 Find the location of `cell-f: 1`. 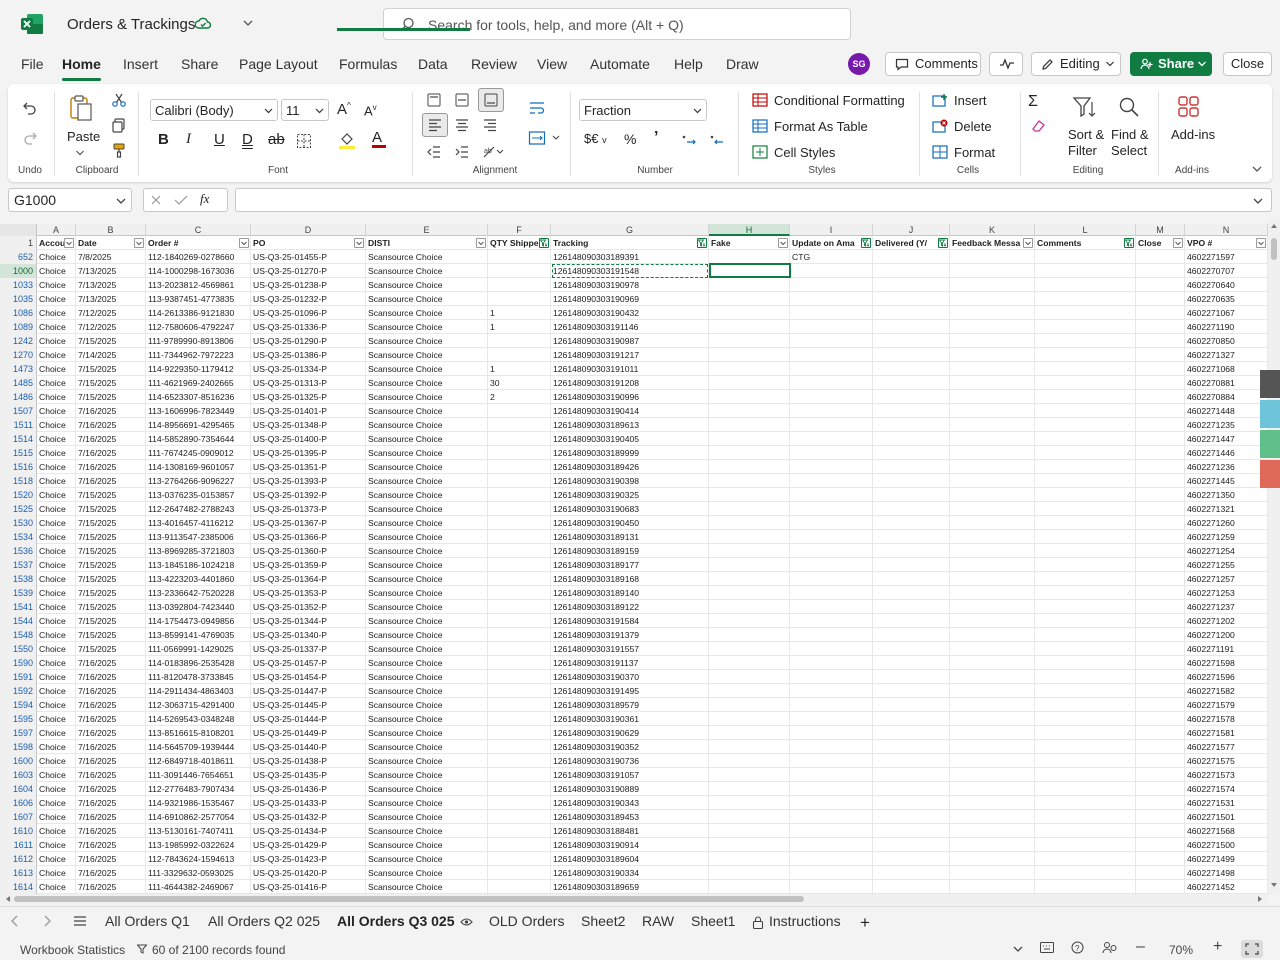

cell-f: 1 is located at coordinates (519, 327).